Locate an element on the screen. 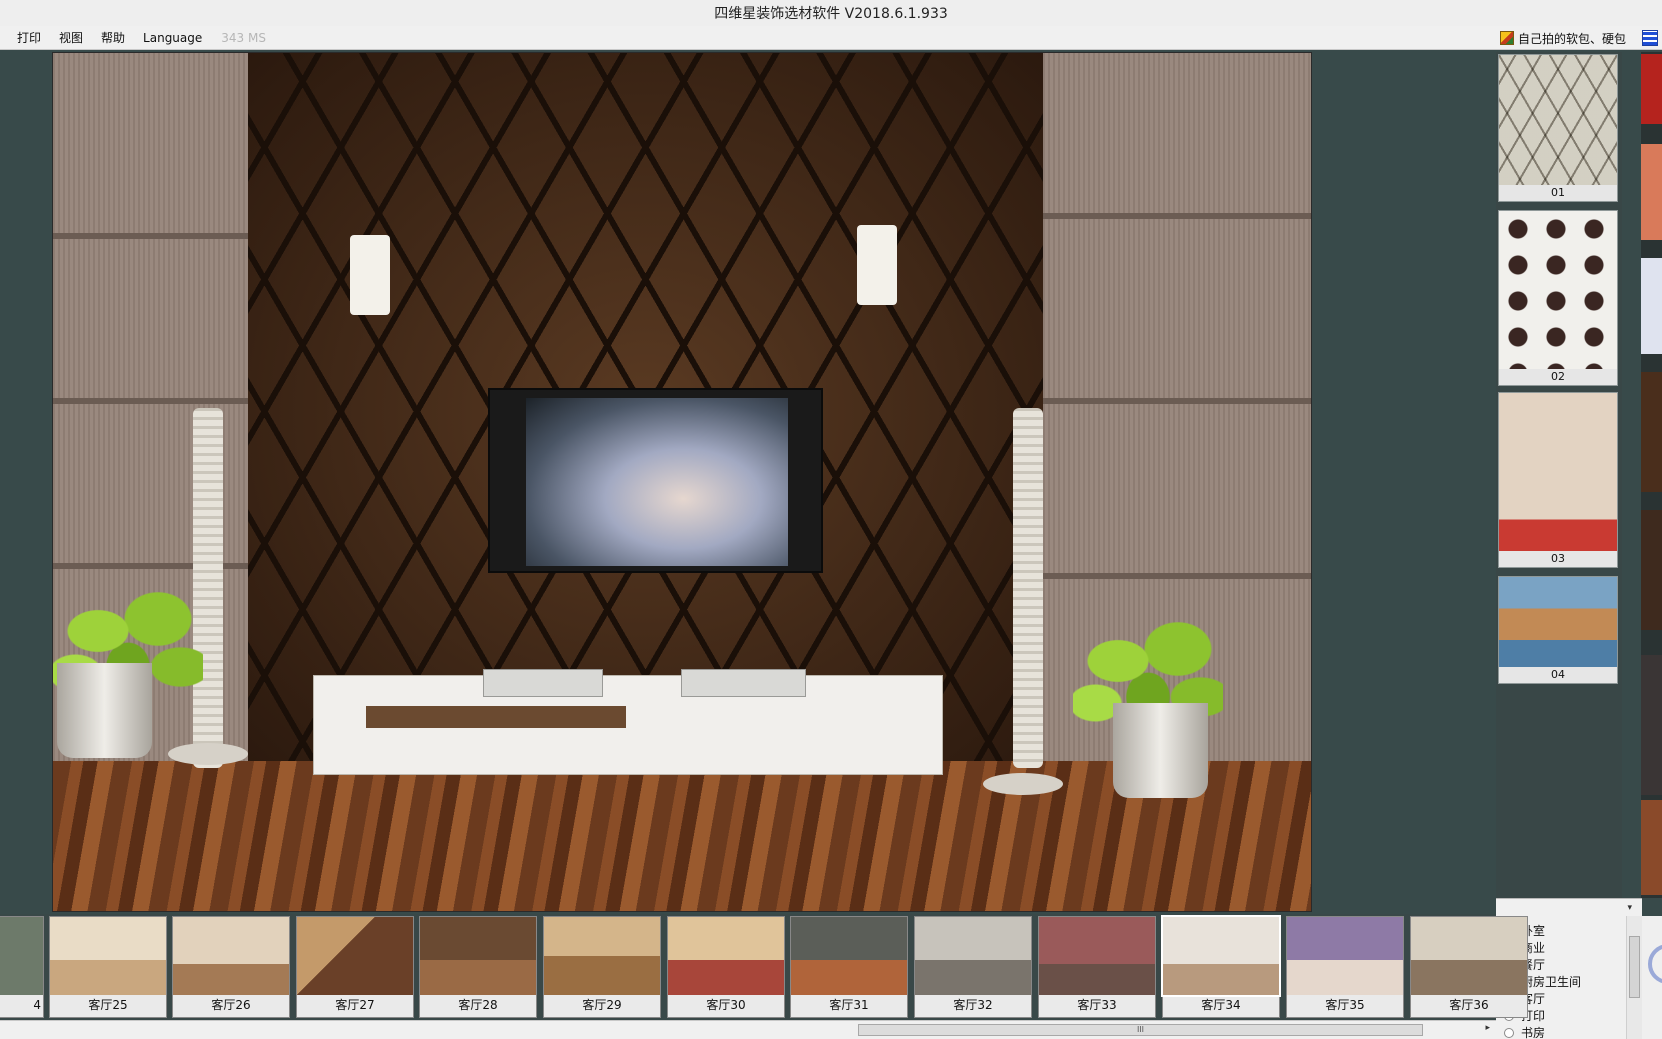 This screenshot has width=1662, height=1039. scene-thumbnail: 客厅30 is located at coordinates (726, 967).